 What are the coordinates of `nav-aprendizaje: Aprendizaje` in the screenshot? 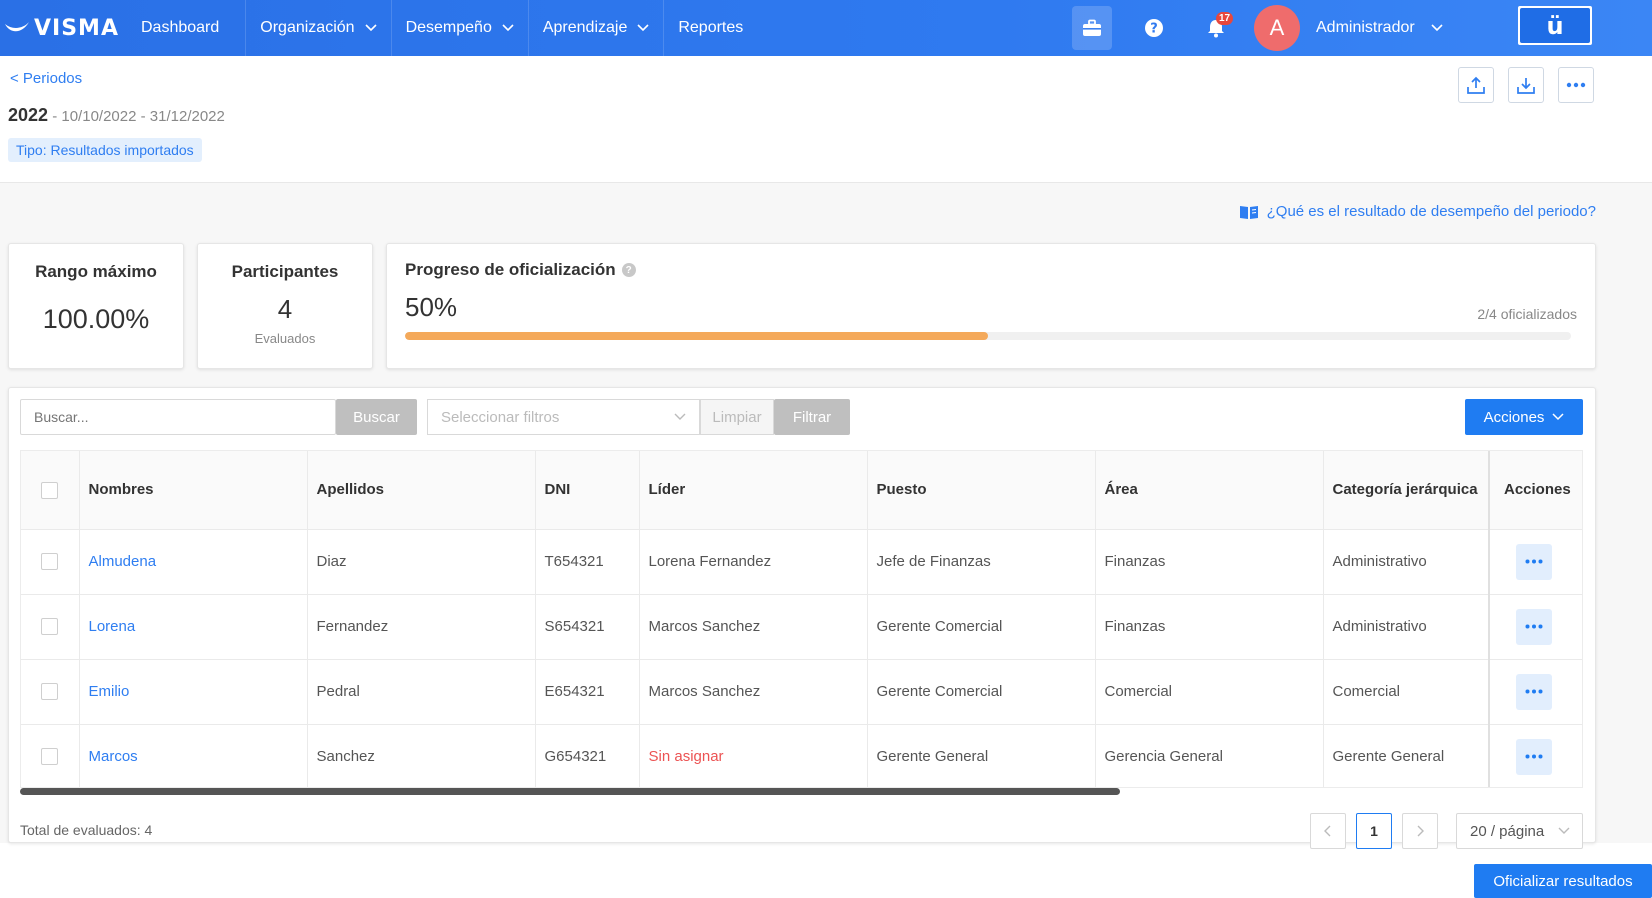 It's located at (596, 28).